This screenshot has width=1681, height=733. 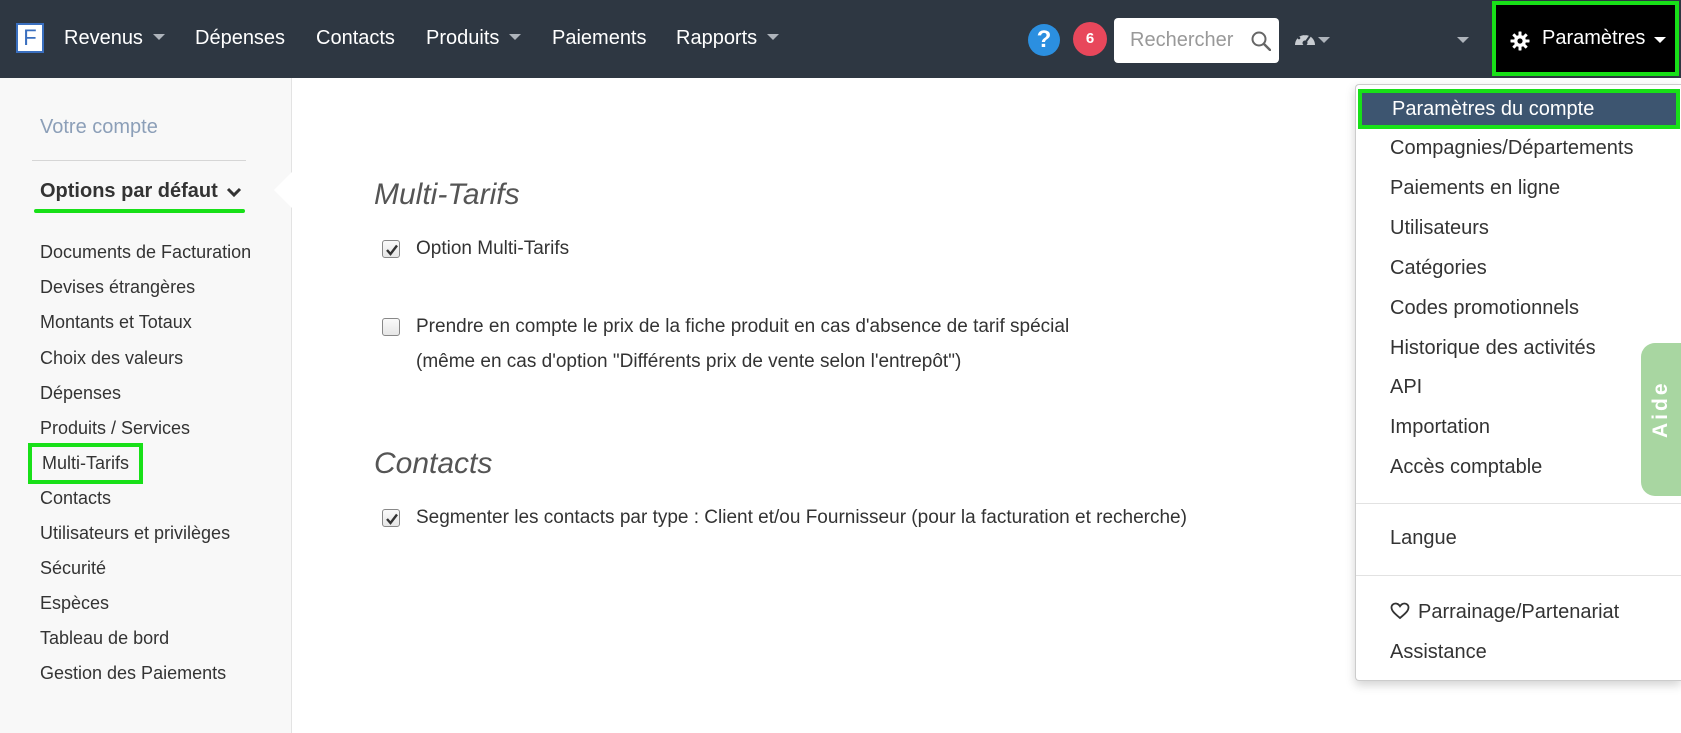 I want to click on menu-item-api: API, so click(x=1518, y=387).